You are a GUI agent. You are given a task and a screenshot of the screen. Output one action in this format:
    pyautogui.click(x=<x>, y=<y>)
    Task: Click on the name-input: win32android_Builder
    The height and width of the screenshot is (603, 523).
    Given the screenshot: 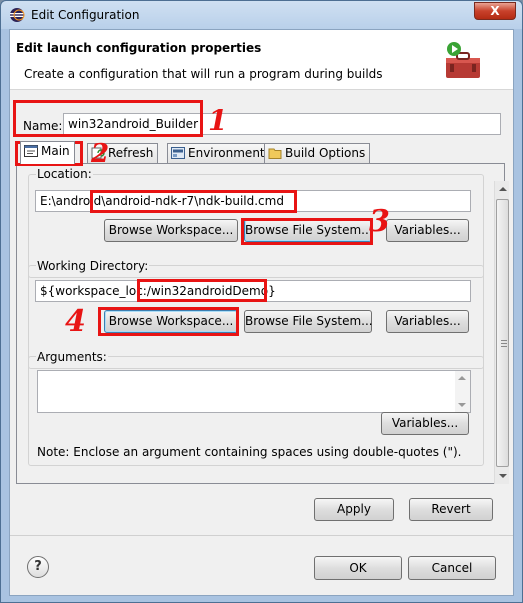 What is the action you would take?
    pyautogui.click(x=282, y=124)
    